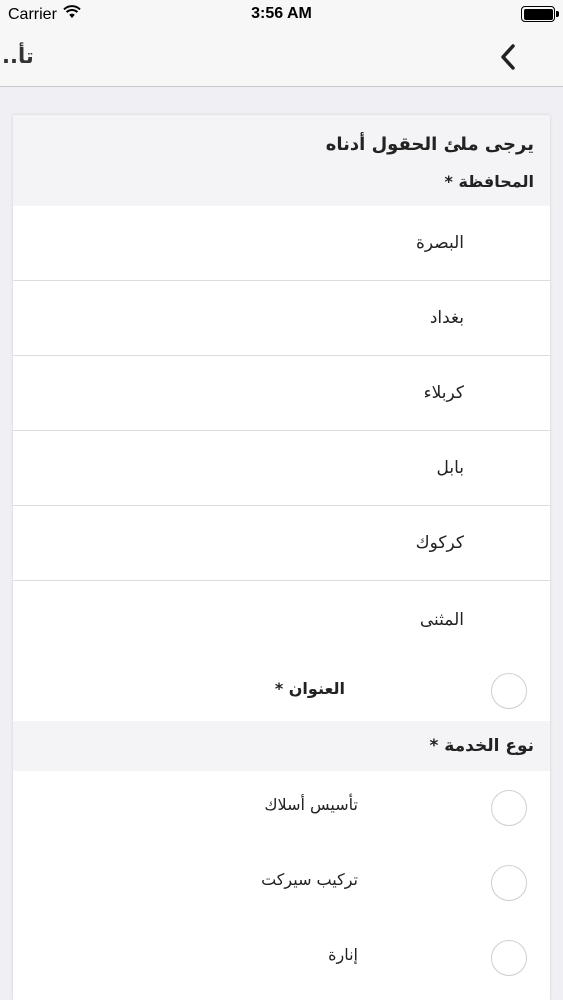  I want to click on service-option: تركيب سيركت, so click(281, 883).